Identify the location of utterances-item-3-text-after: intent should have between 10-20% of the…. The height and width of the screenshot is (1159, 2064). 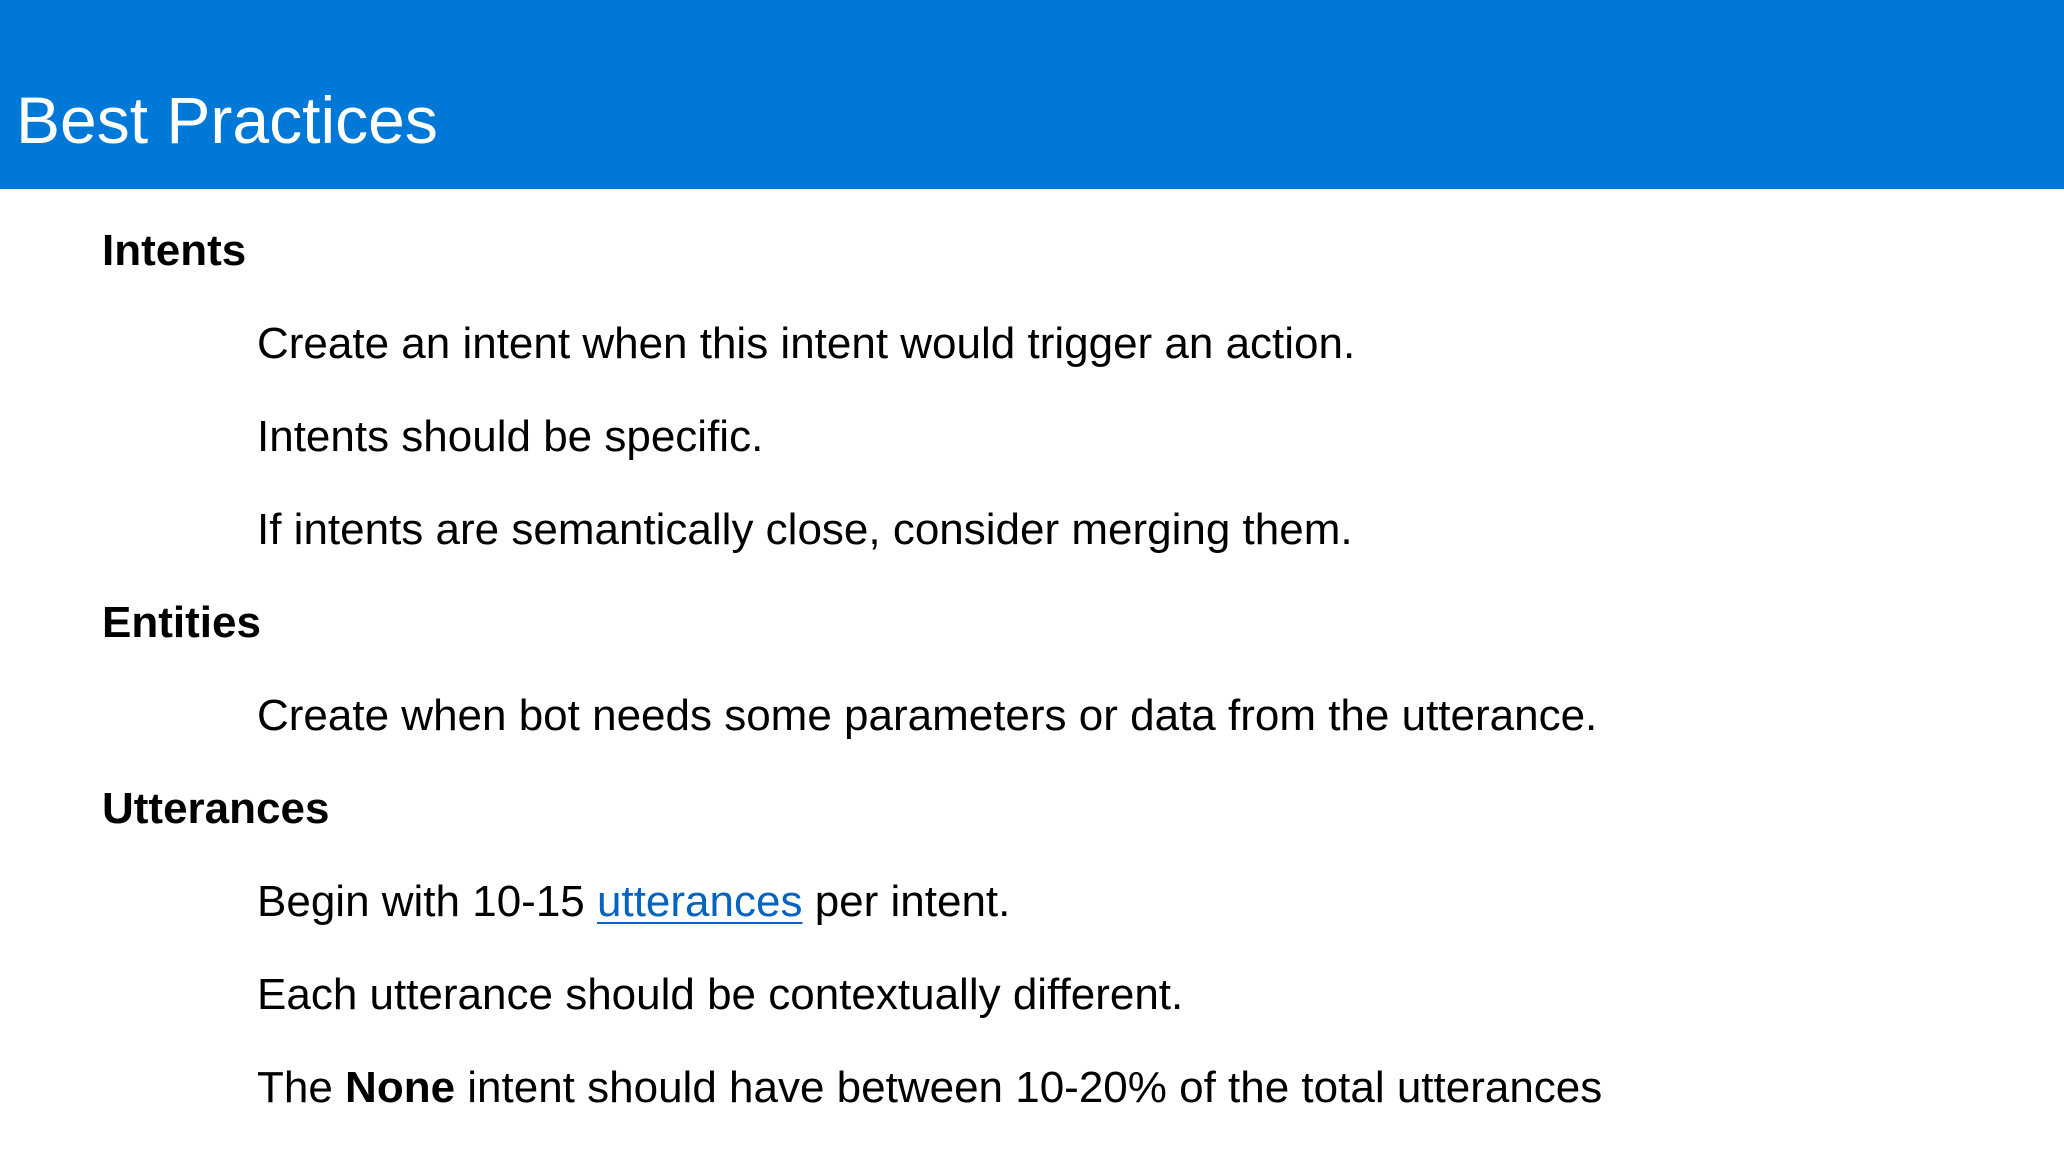
(1029, 1087).